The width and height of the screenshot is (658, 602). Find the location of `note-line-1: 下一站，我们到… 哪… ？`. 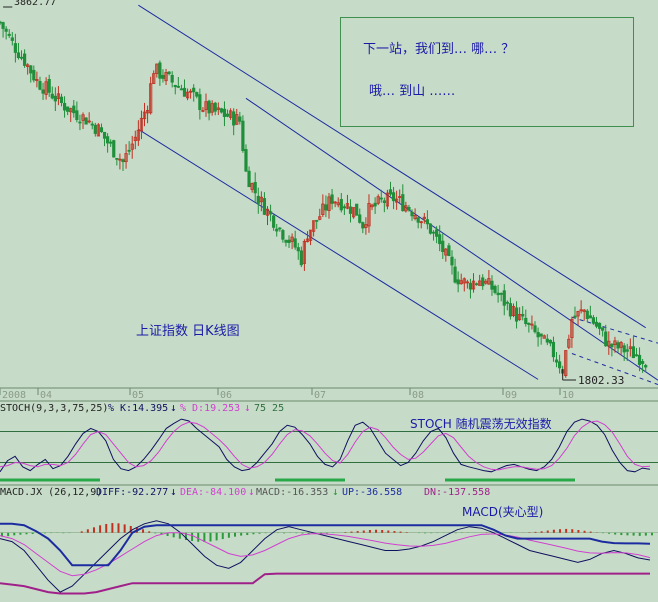

note-line-1: 下一站，我们到… 哪… ？ is located at coordinates (439, 49).